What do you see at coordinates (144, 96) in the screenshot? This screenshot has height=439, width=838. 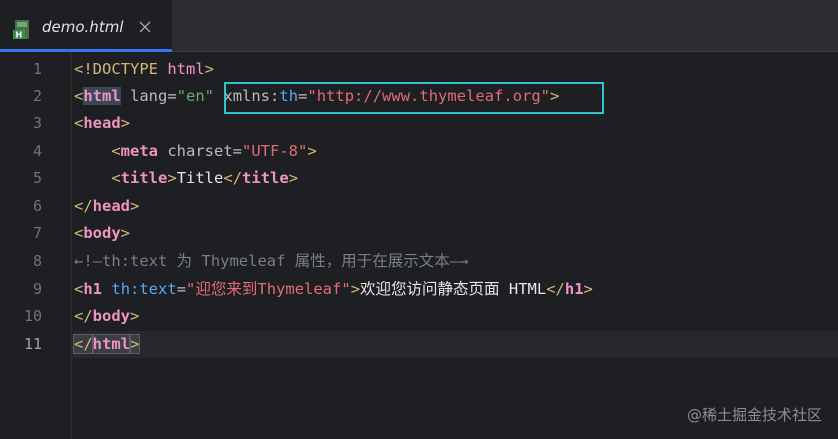 I see `attr-lang: lang` at bounding box center [144, 96].